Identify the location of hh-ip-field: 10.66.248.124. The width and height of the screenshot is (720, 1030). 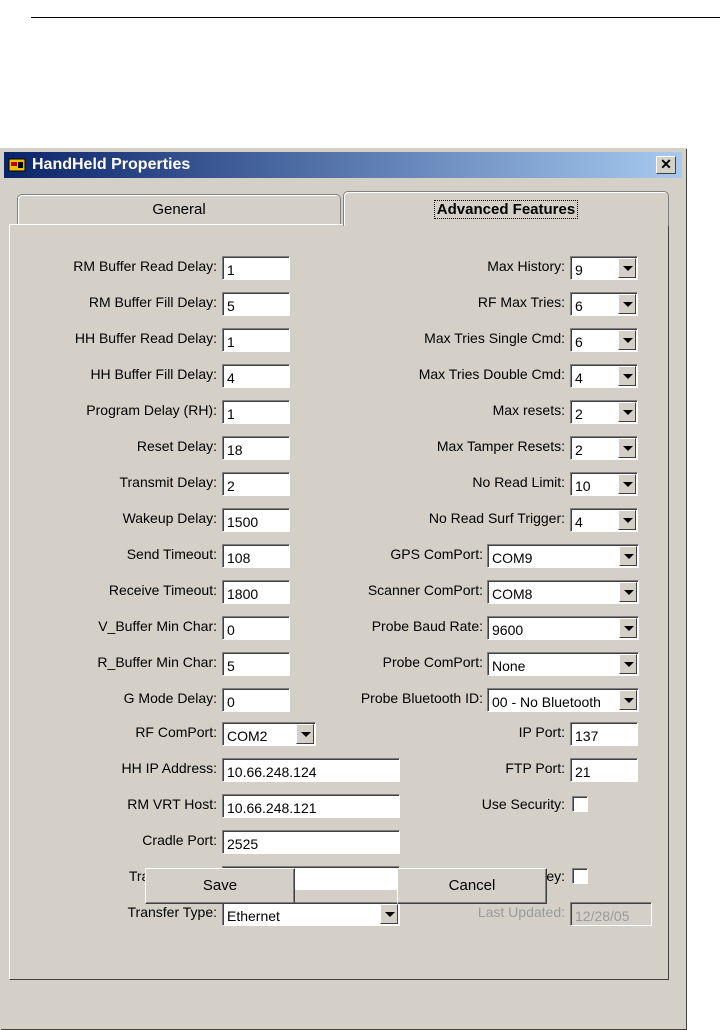
(311, 770).